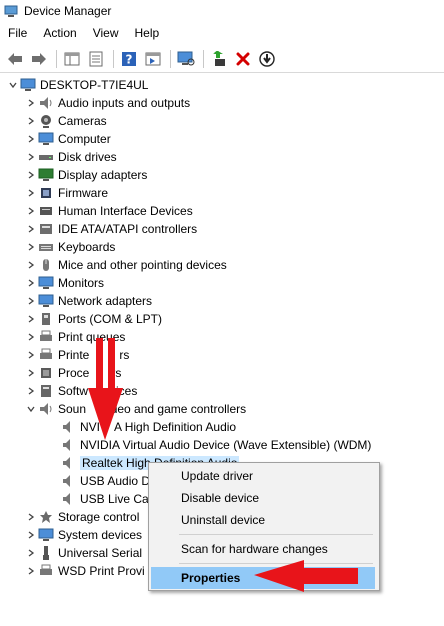 Image resolution: width=444 pixels, height=626 pixels. What do you see at coordinates (17, 33) in the screenshot?
I see `menu-file: File` at bounding box center [17, 33].